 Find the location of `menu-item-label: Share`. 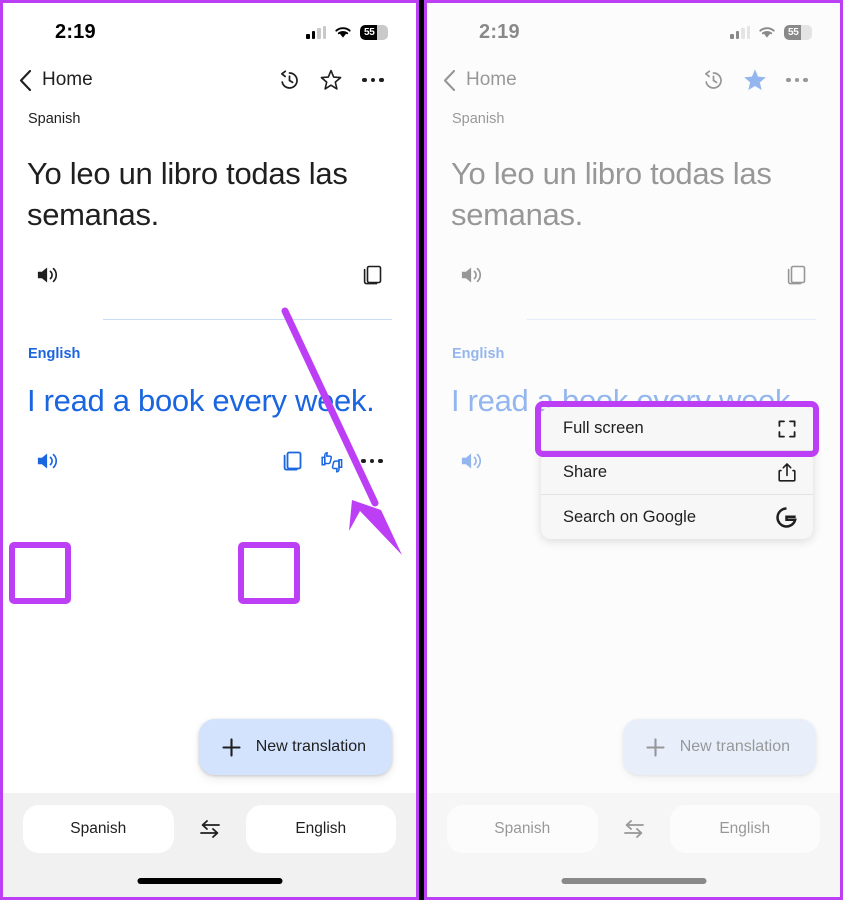

menu-item-label: Share is located at coordinates (585, 472).